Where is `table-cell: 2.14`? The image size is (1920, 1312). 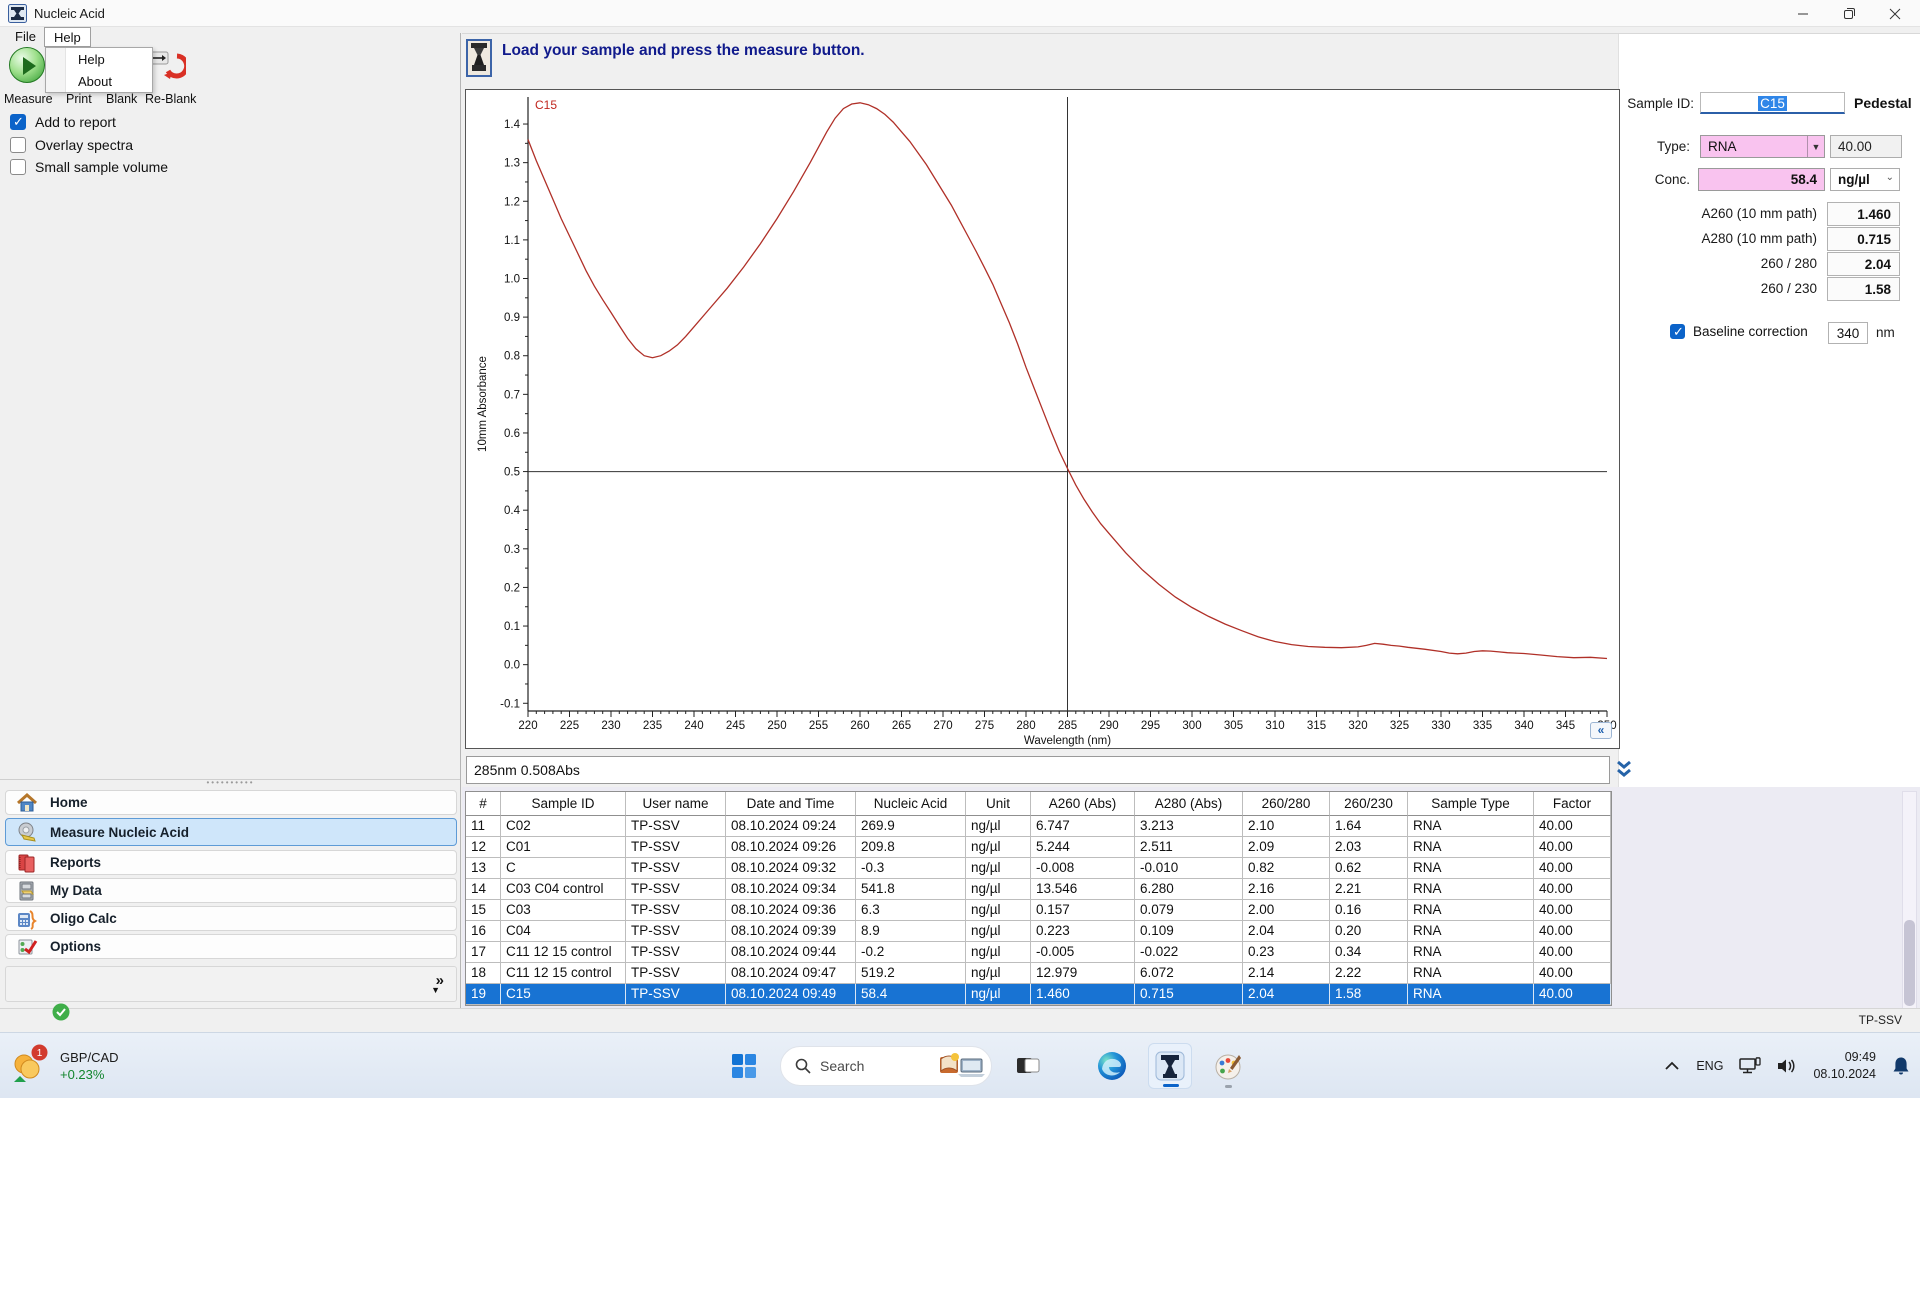 table-cell: 2.14 is located at coordinates (1286, 973).